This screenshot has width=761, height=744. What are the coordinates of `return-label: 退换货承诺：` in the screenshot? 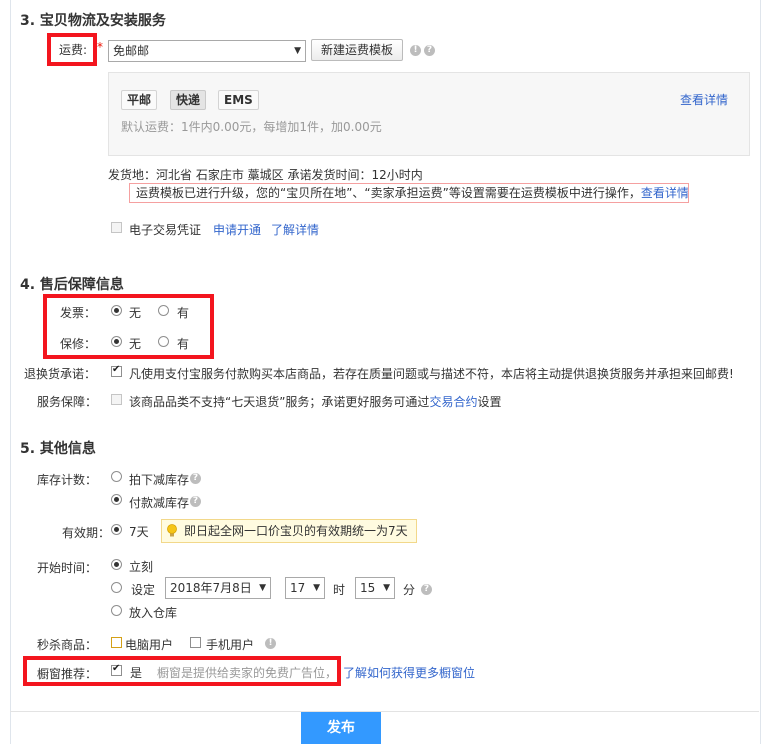 It's located at (60, 374).